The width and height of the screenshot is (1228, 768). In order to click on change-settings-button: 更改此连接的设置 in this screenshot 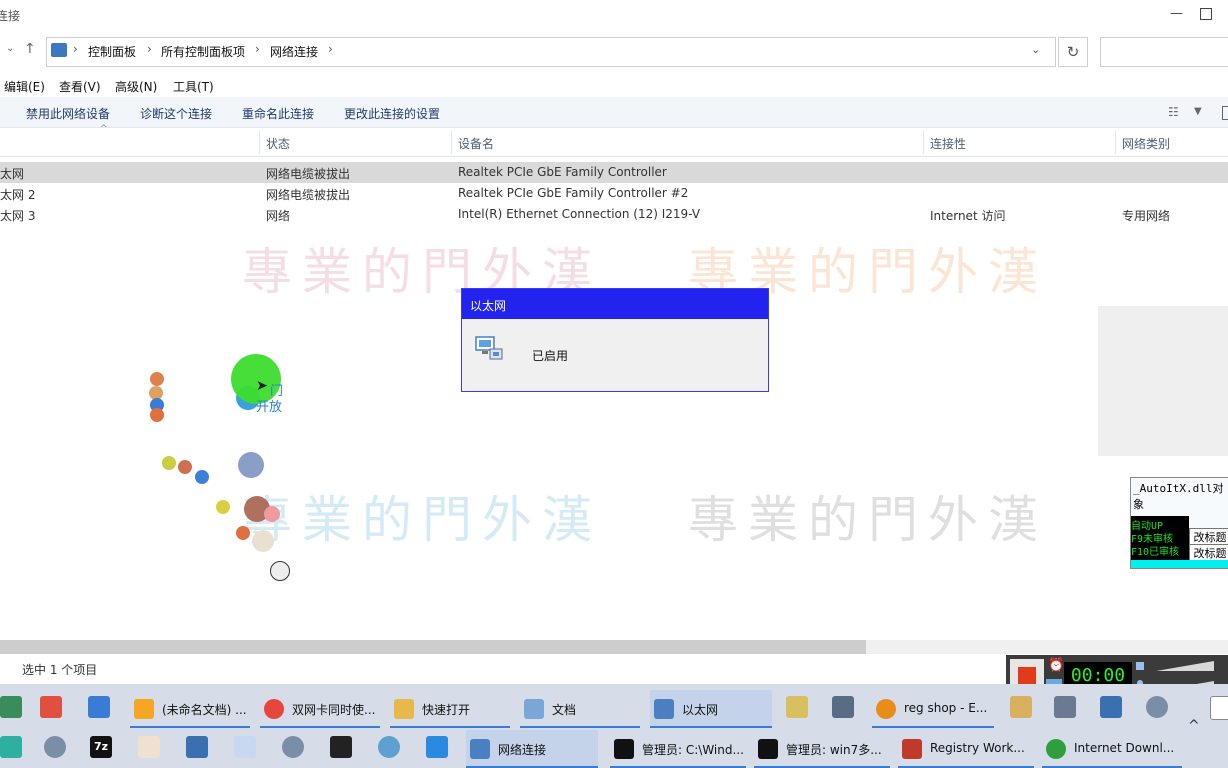, I will do `click(392, 113)`.